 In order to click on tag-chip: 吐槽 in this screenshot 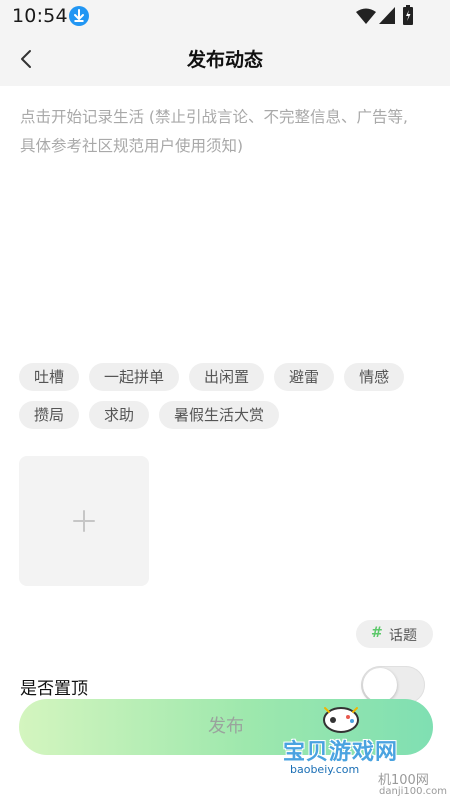, I will do `click(49, 377)`.